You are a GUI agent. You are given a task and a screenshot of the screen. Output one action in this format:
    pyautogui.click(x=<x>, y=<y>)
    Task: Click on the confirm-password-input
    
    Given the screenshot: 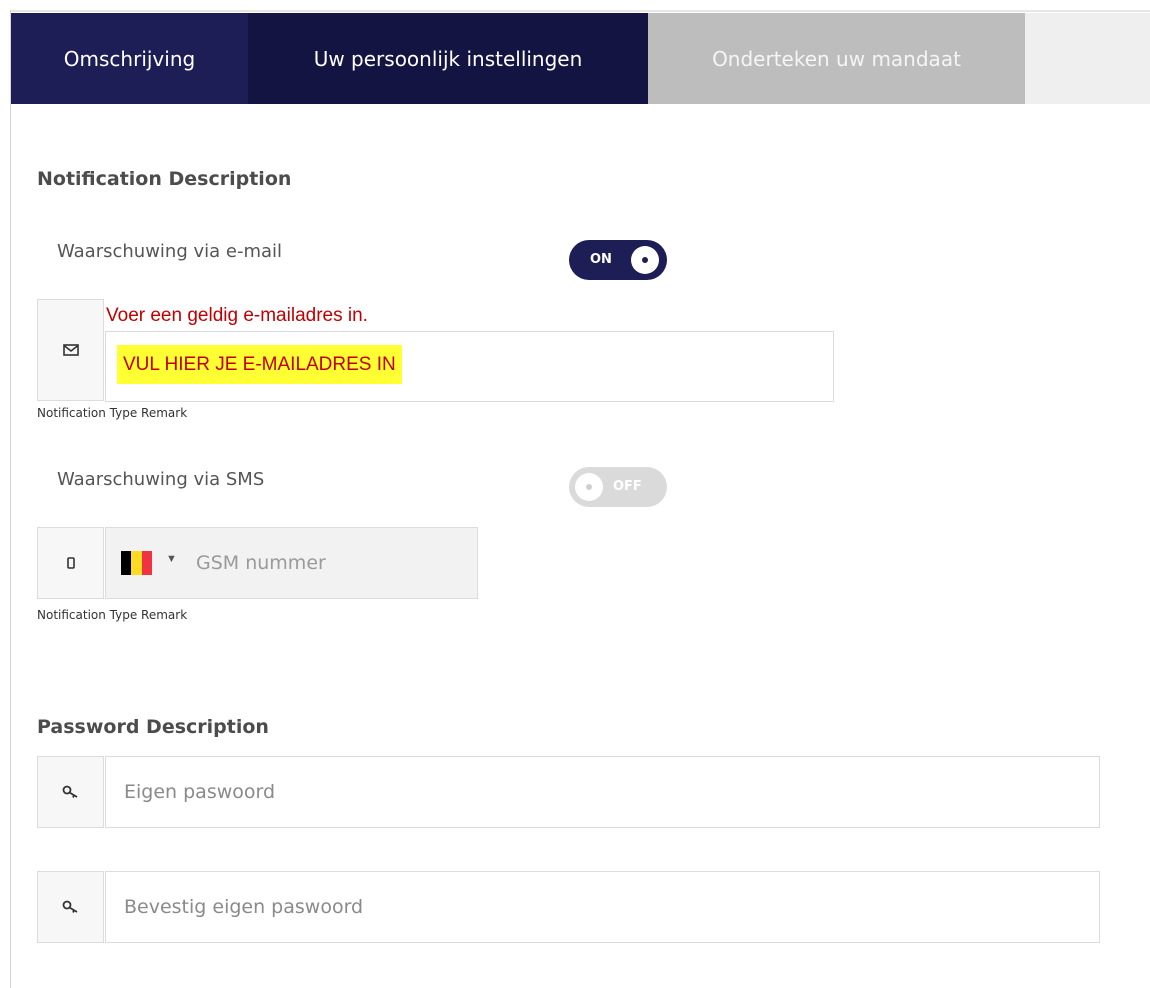 What is the action you would take?
    pyautogui.click(x=602, y=907)
    